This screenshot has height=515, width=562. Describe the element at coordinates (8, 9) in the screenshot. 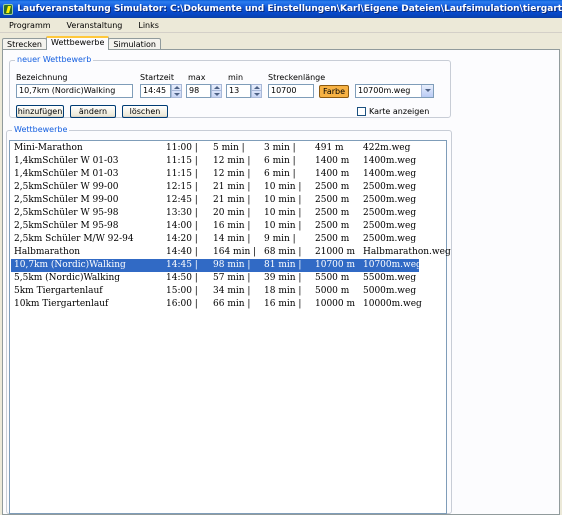

I see `app-icon` at that location.